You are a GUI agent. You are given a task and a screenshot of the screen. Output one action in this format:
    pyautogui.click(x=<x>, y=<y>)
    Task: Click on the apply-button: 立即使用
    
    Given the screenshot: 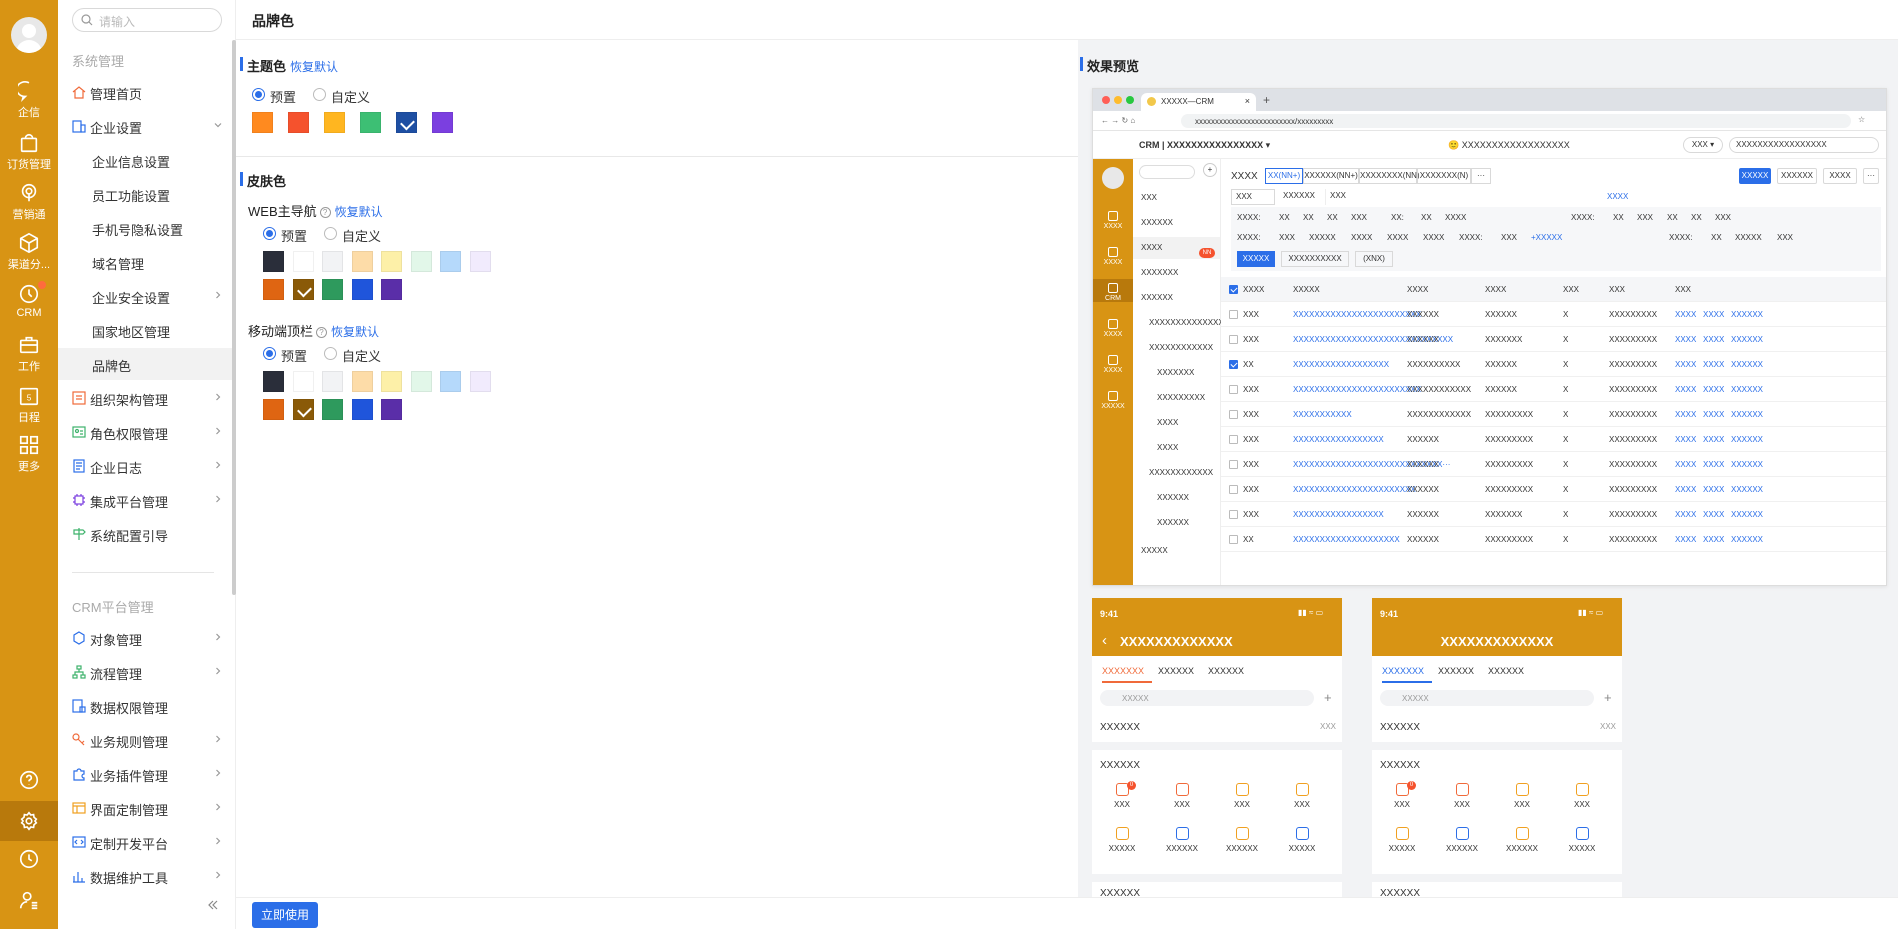 What is the action you would take?
    pyautogui.click(x=285, y=915)
    